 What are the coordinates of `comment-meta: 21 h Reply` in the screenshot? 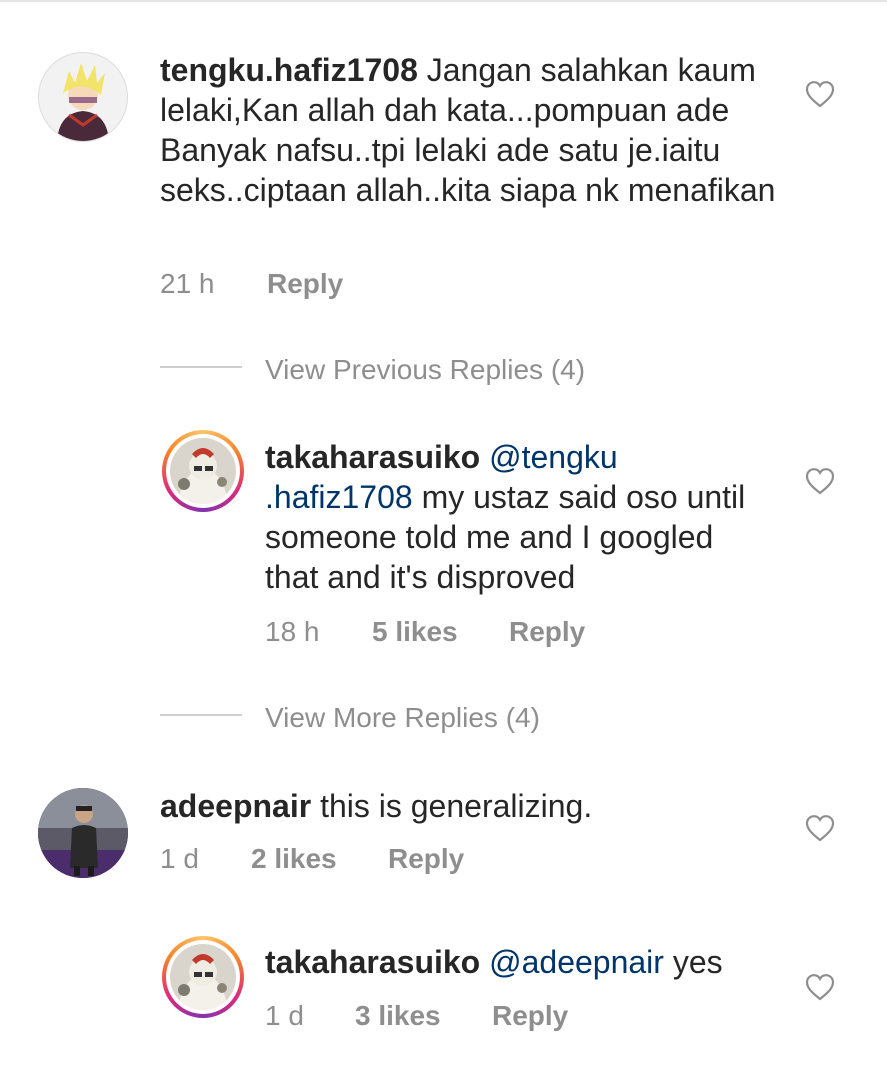 It's located at (310, 285).